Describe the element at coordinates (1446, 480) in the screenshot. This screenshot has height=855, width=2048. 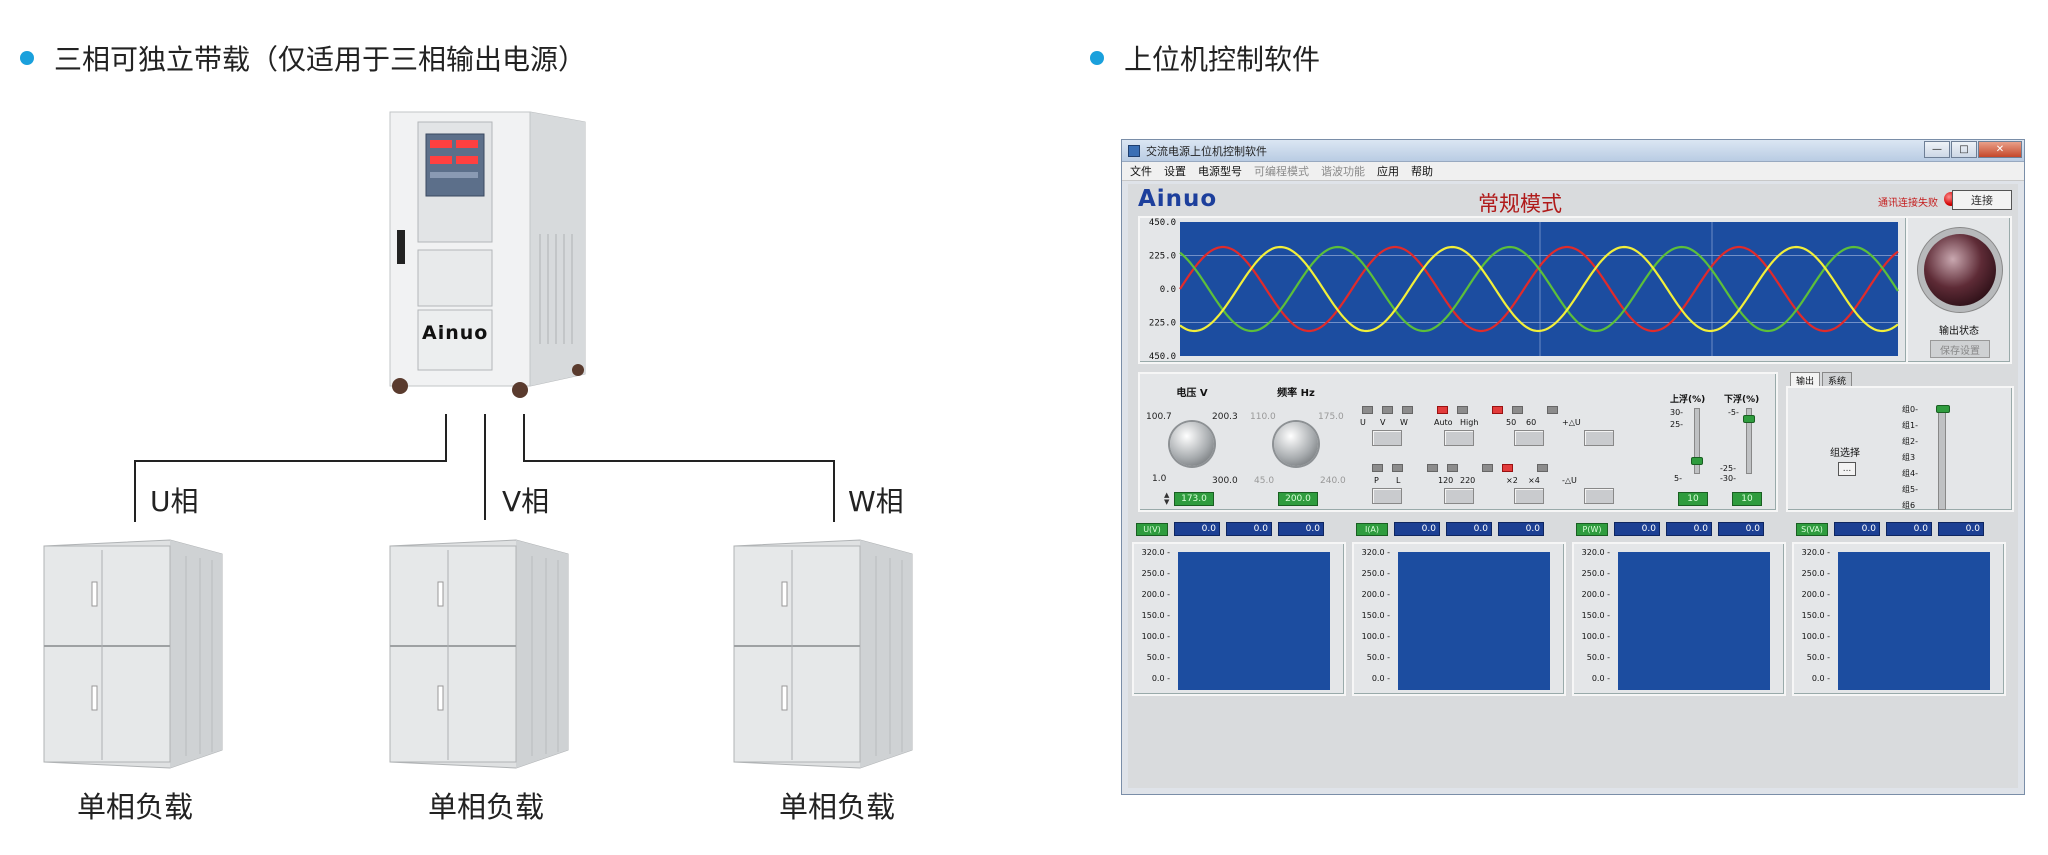
I see `label-120: 120` at that location.